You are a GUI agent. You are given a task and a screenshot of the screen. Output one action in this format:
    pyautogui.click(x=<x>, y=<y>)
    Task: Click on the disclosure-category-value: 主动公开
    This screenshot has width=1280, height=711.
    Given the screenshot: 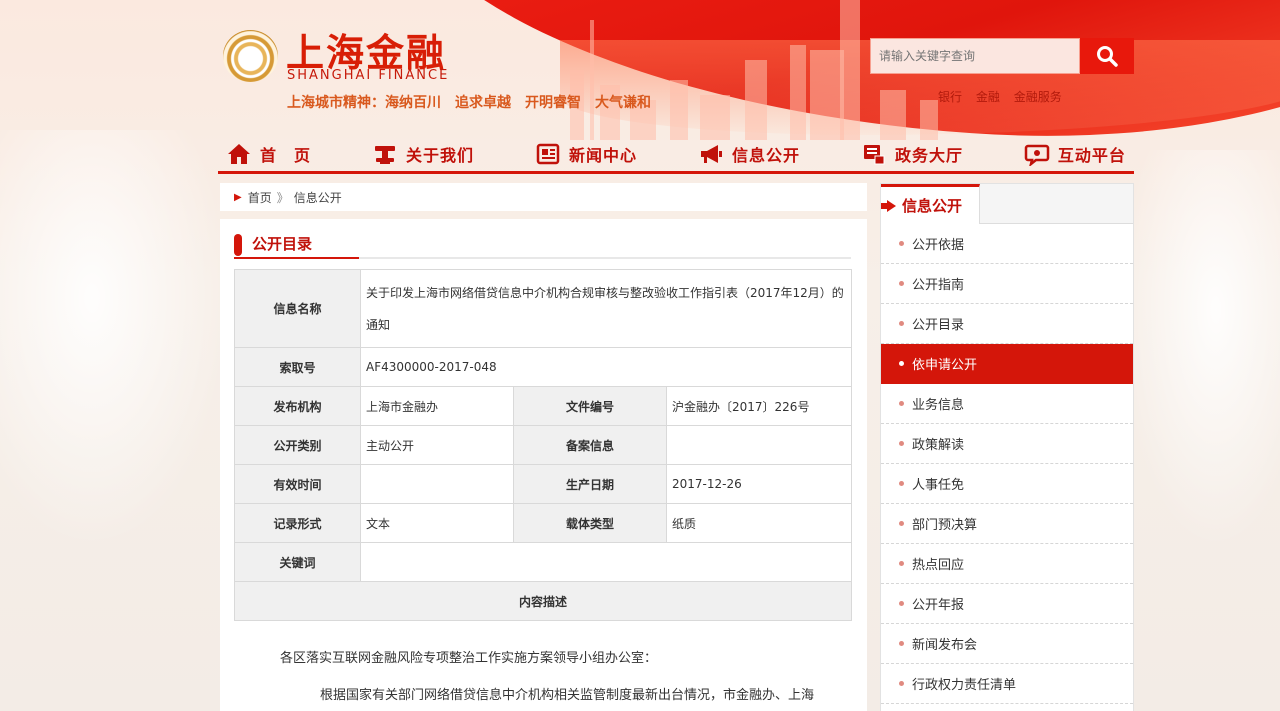 What is the action you would take?
    pyautogui.click(x=437, y=445)
    